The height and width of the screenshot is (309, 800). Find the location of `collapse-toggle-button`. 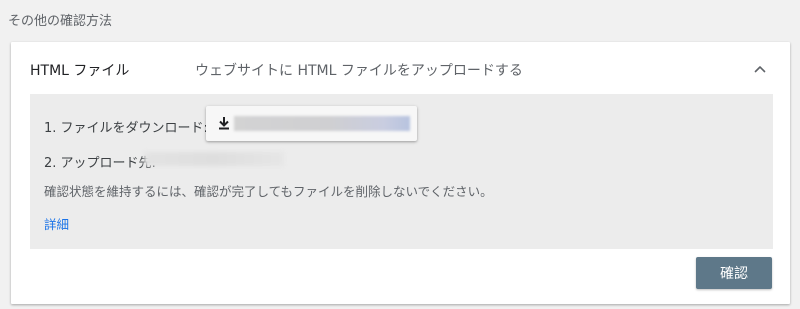

collapse-toggle-button is located at coordinates (760, 69).